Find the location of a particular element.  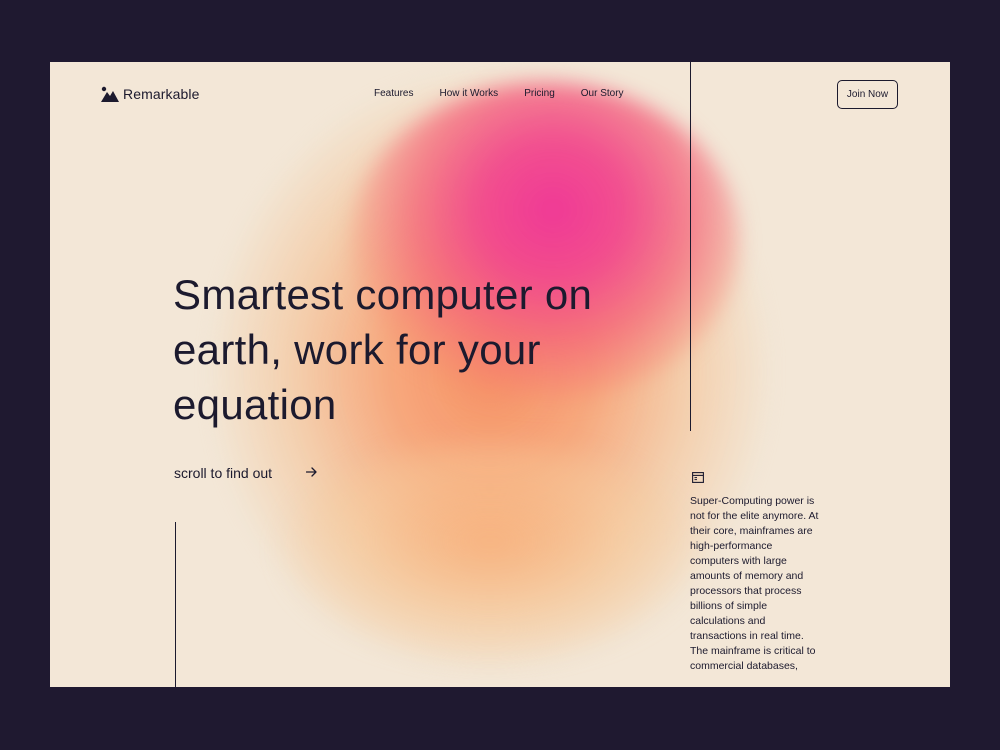

mountain-logo-icon is located at coordinates (110, 94).